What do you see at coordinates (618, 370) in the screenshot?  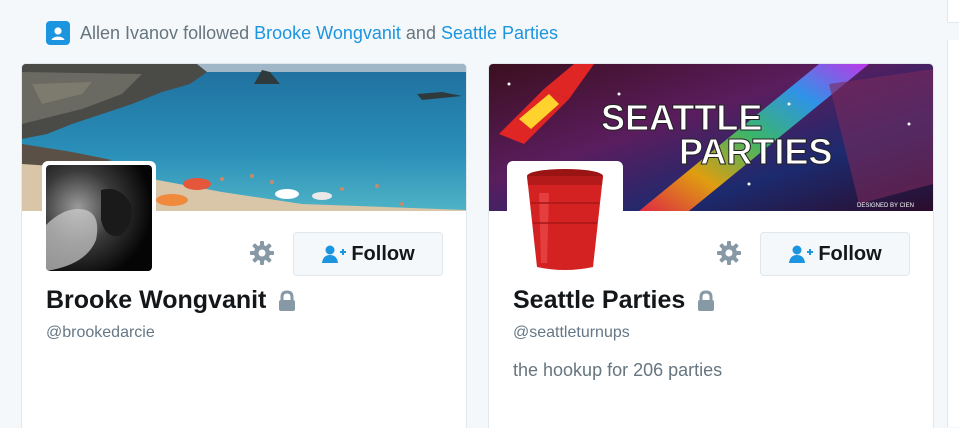 I see `profile-bio: the hookup for 206 parties` at bounding box center [618, 370].